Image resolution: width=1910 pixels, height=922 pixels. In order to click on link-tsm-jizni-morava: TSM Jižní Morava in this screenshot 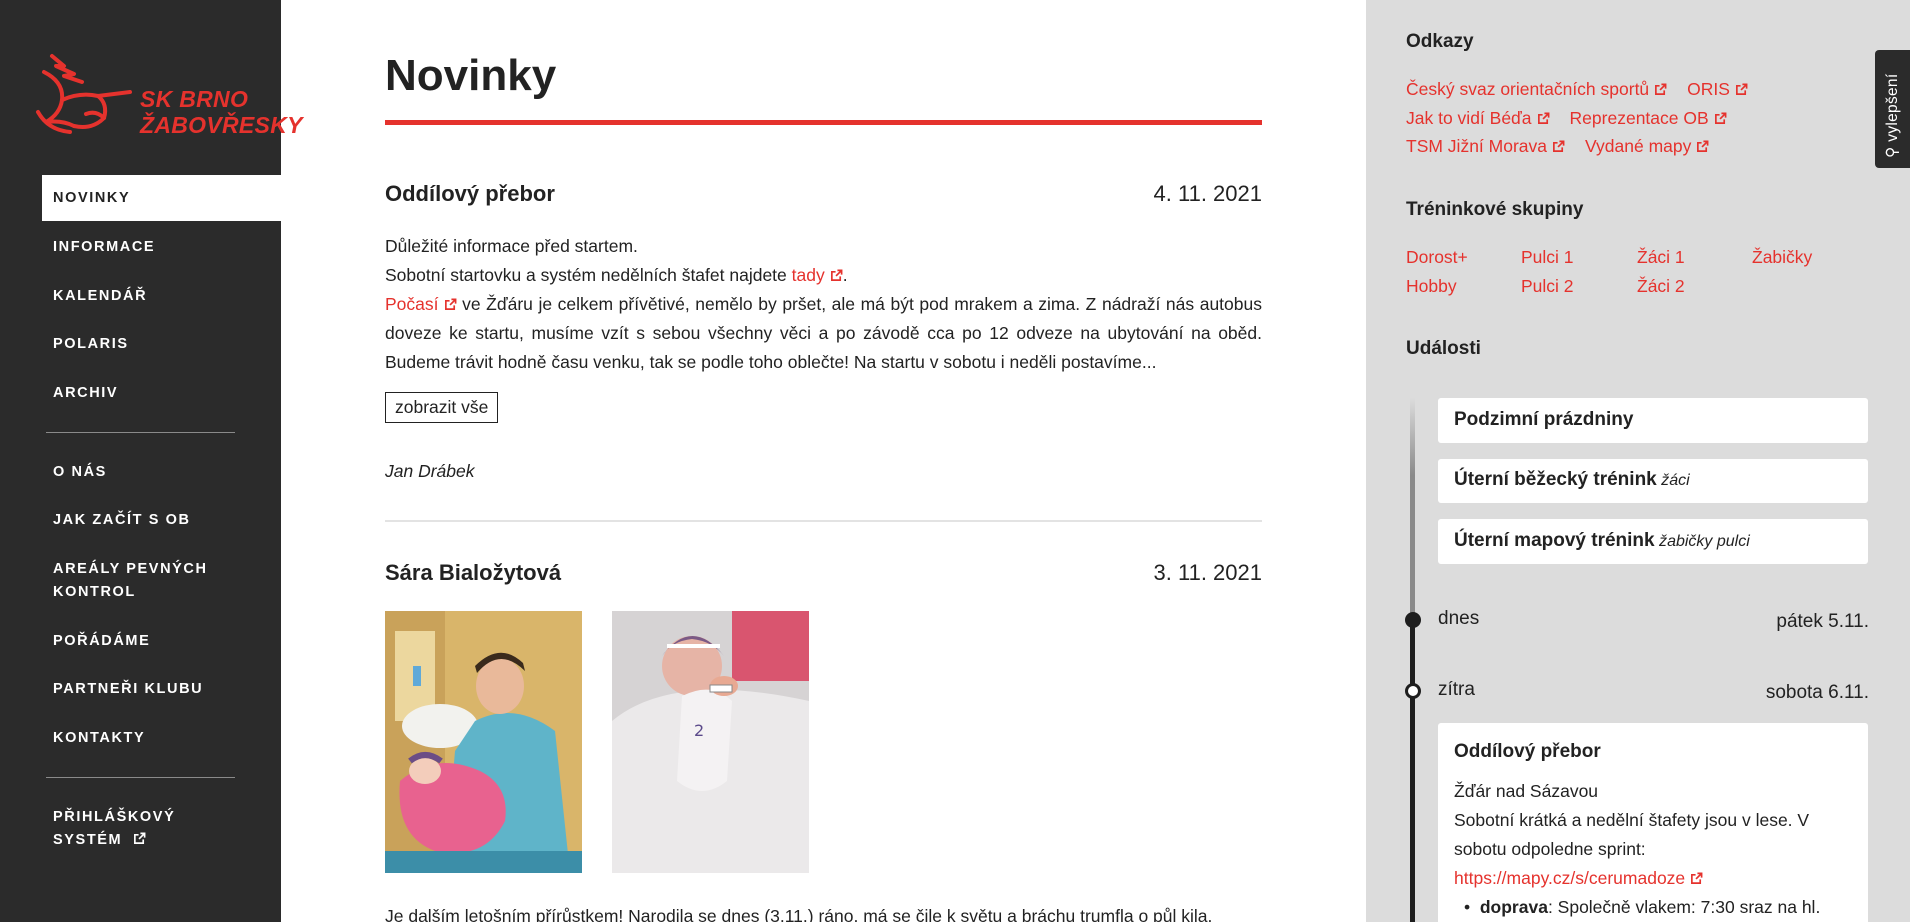, I will do `click(1485, 146)`.